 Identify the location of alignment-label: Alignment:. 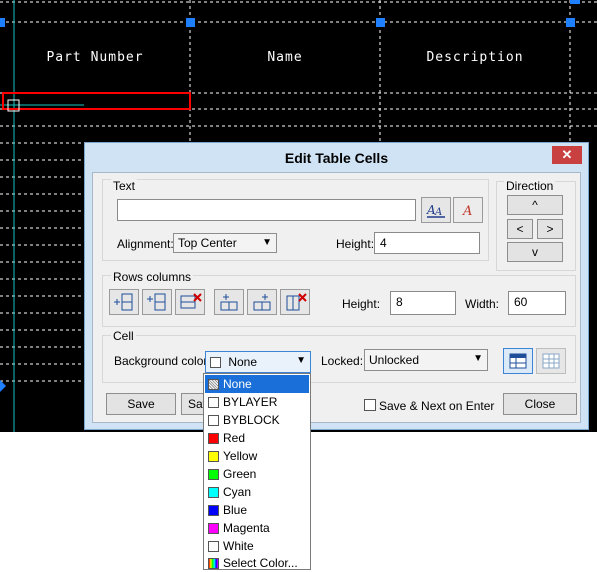
(145, 244).